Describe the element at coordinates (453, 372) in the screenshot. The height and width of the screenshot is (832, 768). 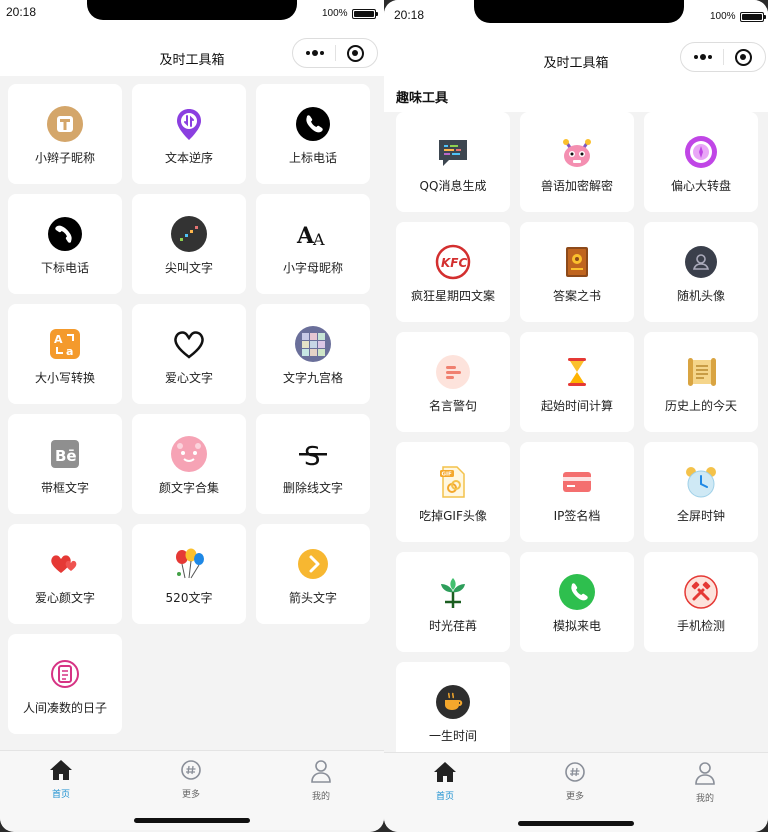
I see `quote-lines-icon` at that location.